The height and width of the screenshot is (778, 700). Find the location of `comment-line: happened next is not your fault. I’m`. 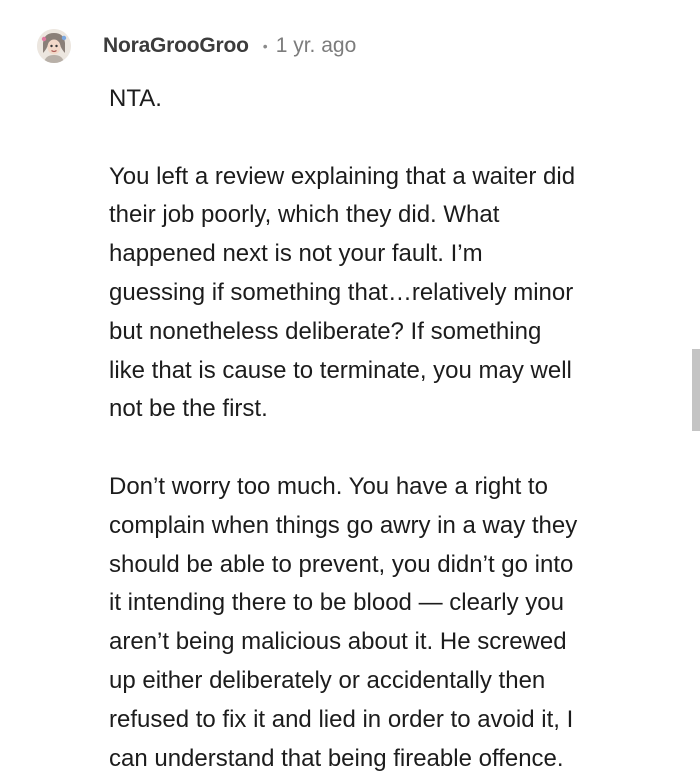

comment-line: happened next is not your fault. I’m is located at coordinates (296, 254).